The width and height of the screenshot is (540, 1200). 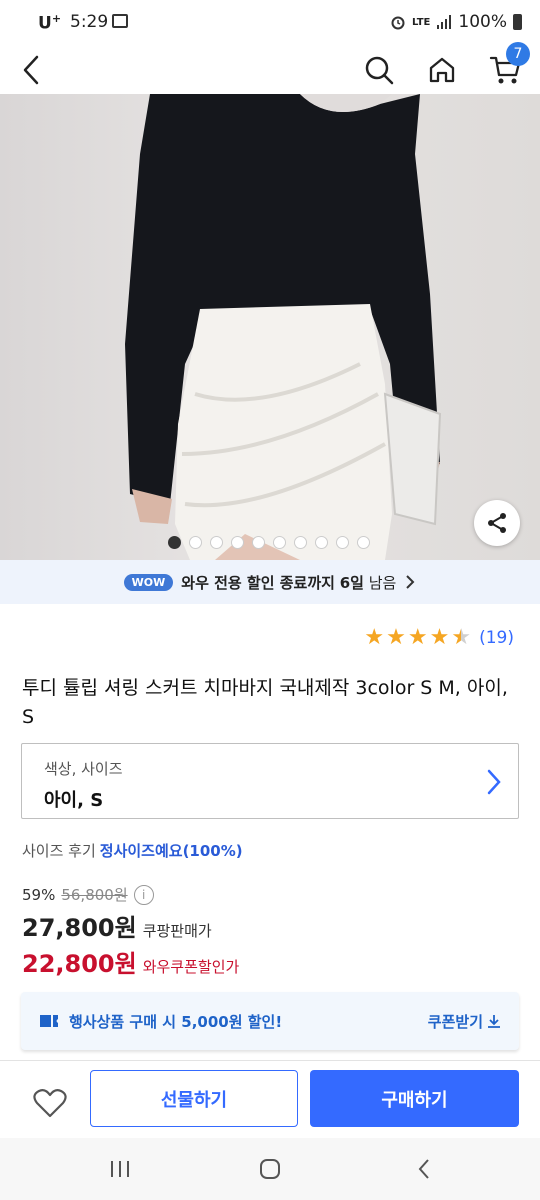 I want to click on option-selector: 색상, 사이즈 아이, S, so click(x=270, y=781).